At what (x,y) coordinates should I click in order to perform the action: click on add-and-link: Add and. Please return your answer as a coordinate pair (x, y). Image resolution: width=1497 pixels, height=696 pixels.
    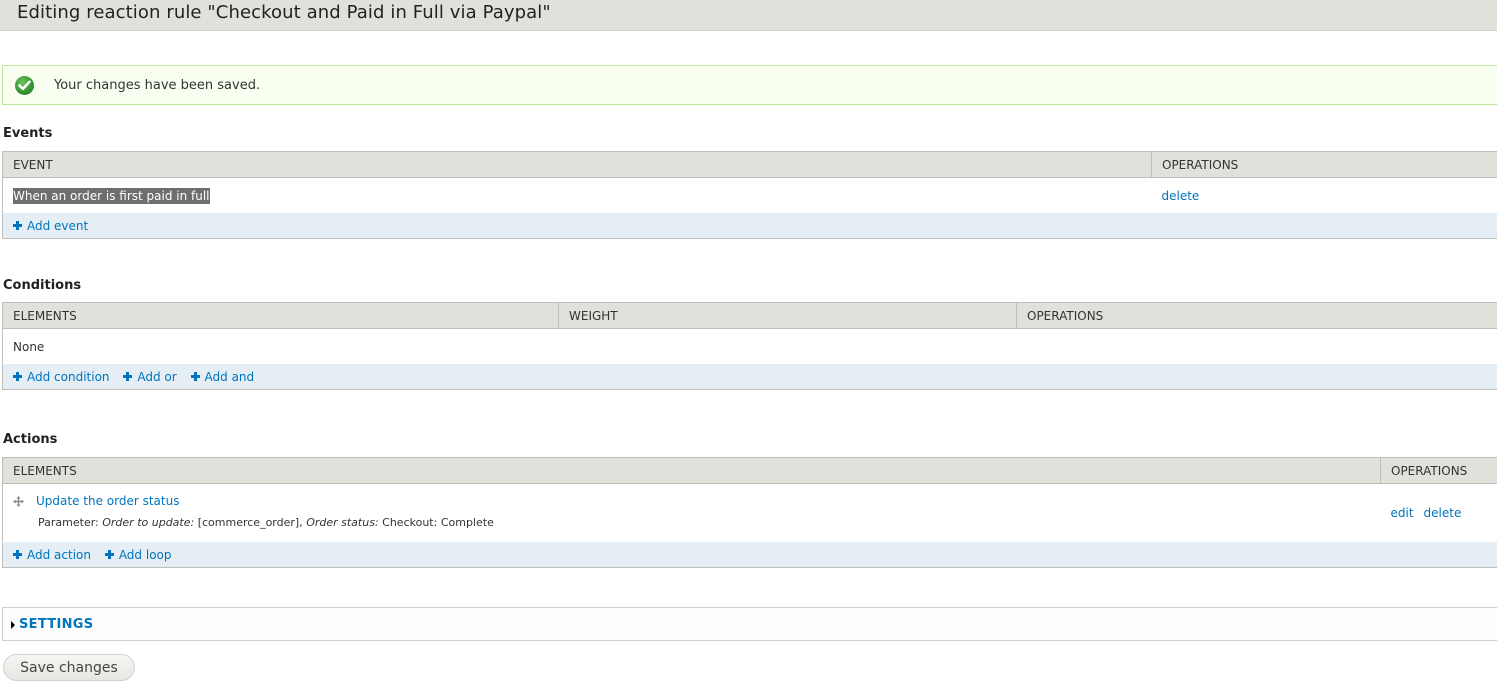
    Looking at the image, I should click on (222, 377).